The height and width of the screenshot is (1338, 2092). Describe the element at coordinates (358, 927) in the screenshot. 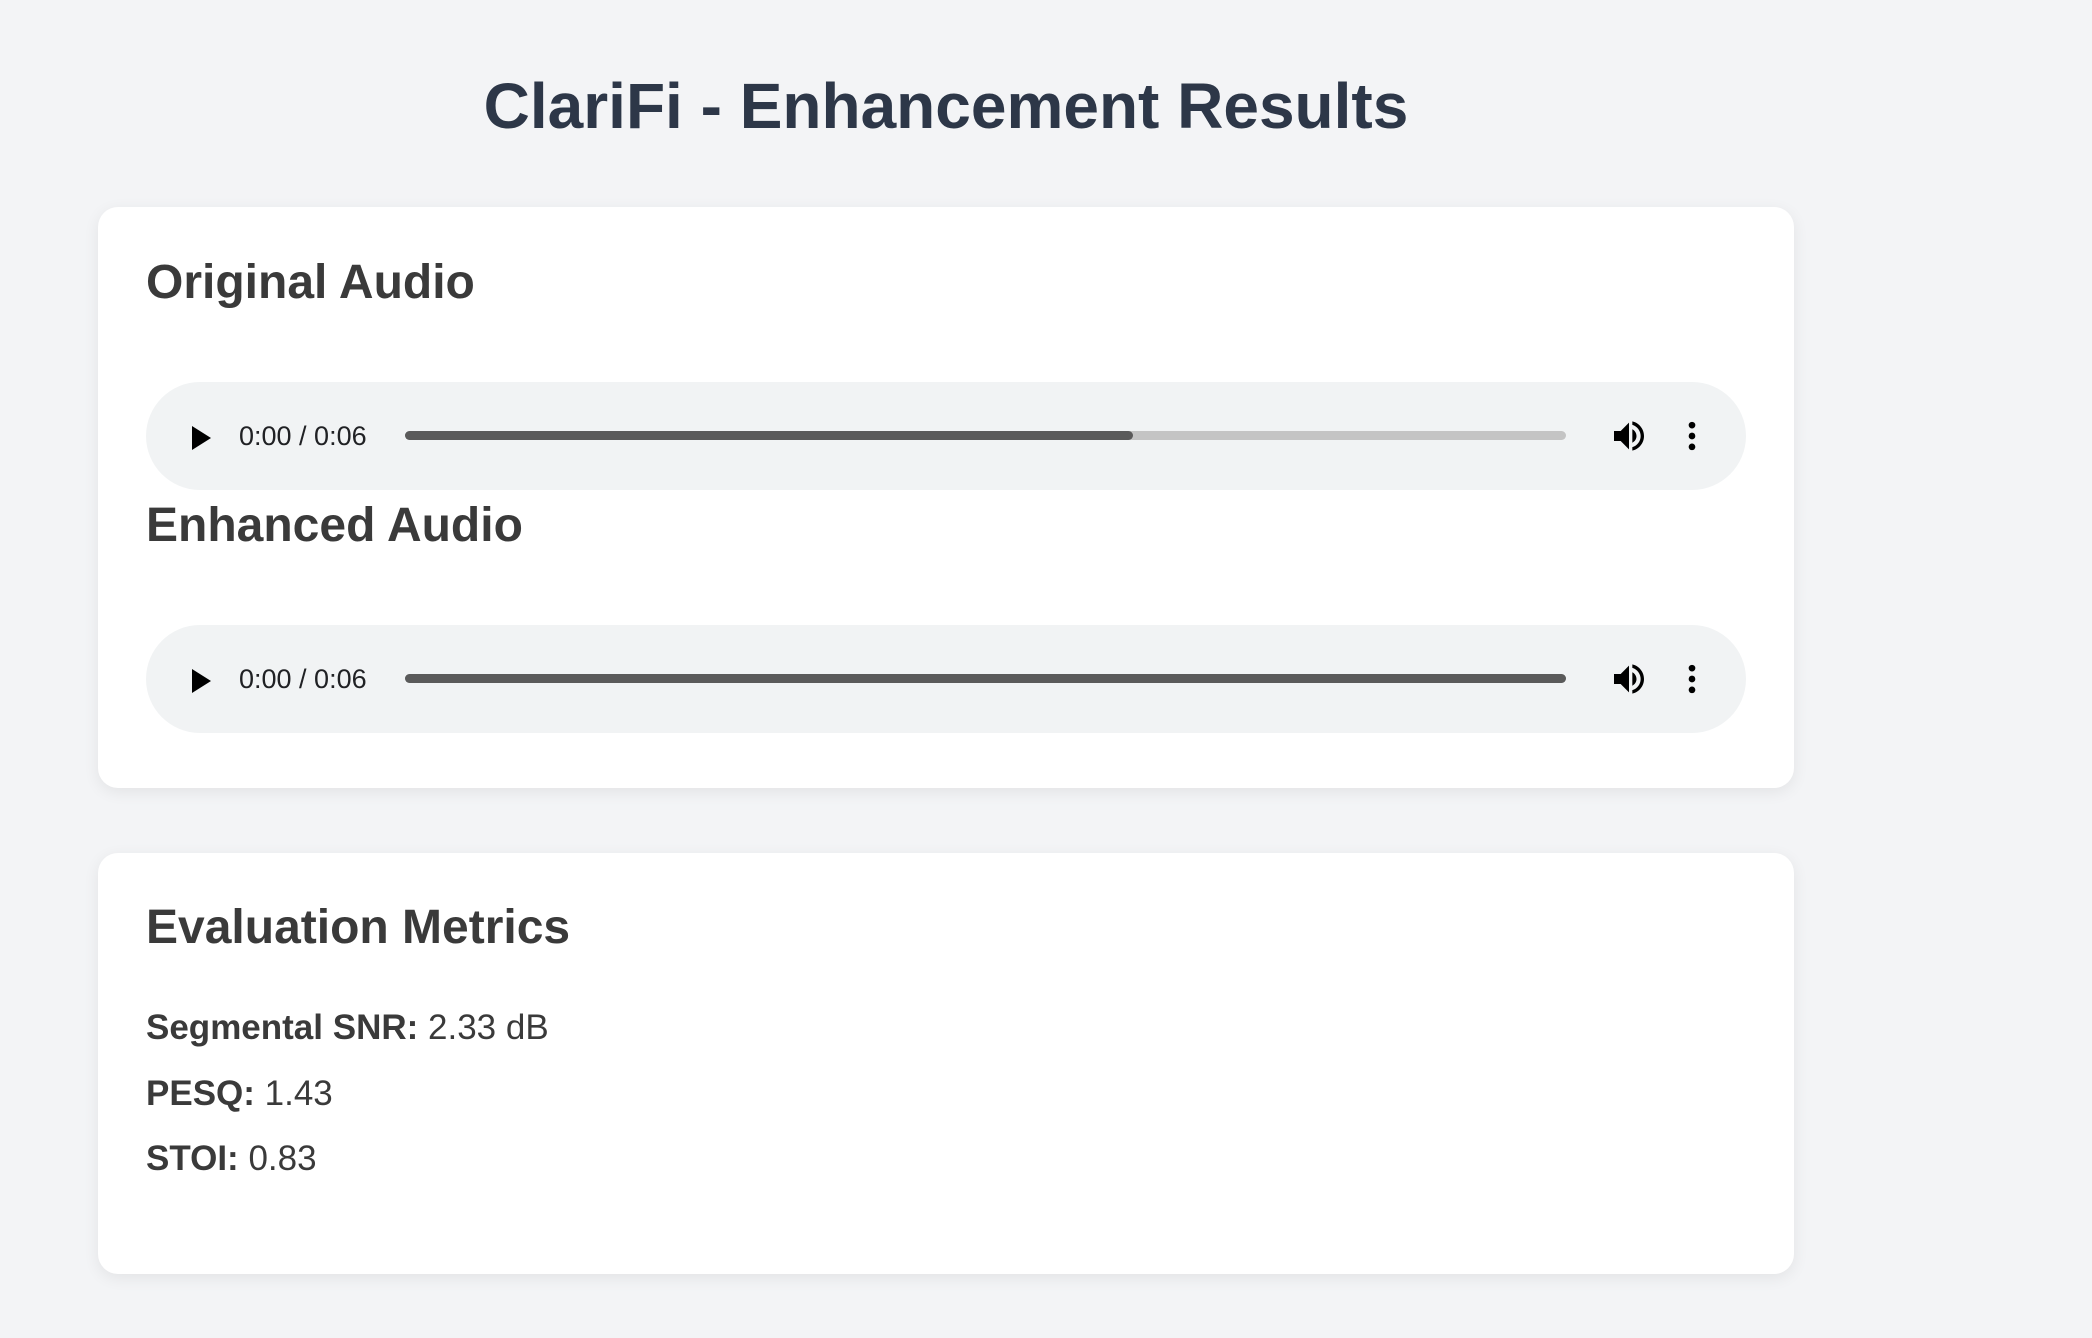

I see `evaluation-metrics-heading: Evaluation Metrics` at that location.